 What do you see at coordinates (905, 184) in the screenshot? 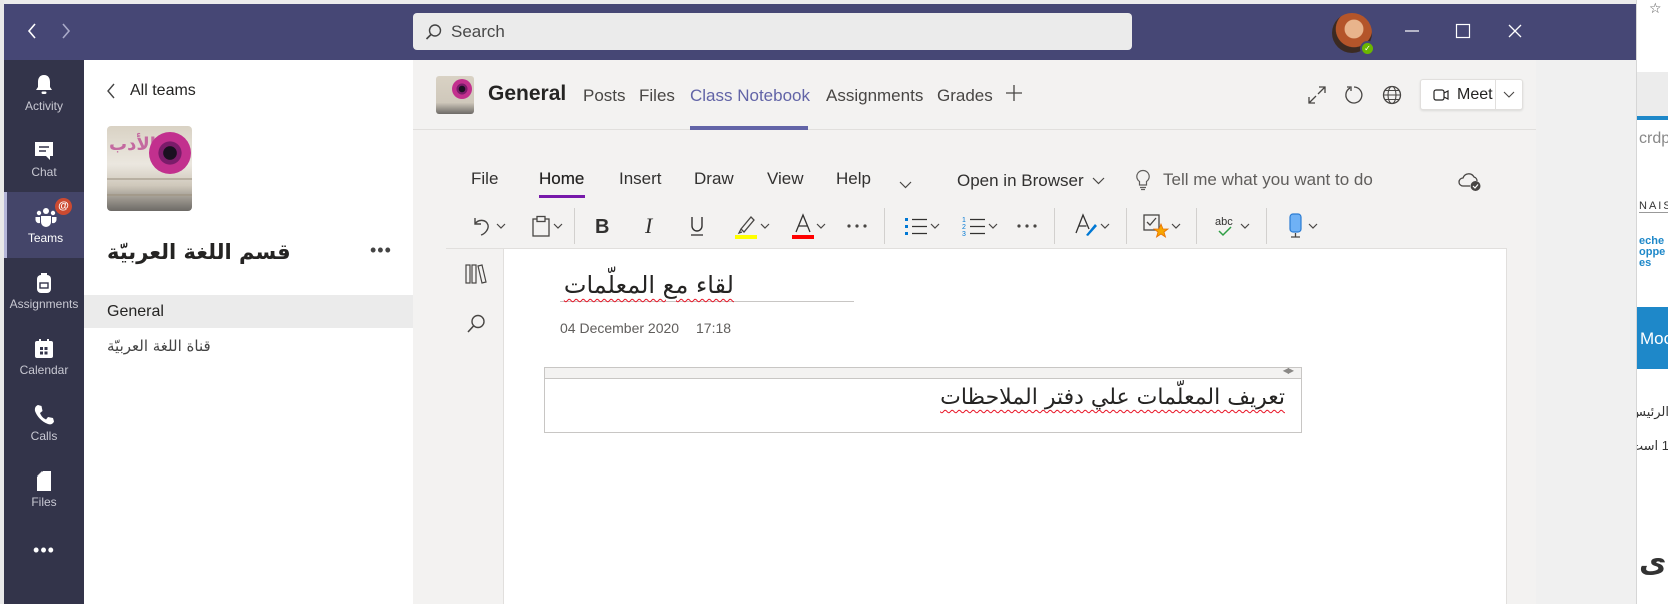
I see `more-ribbon-tabs-button` at bounding box center [905, 184].